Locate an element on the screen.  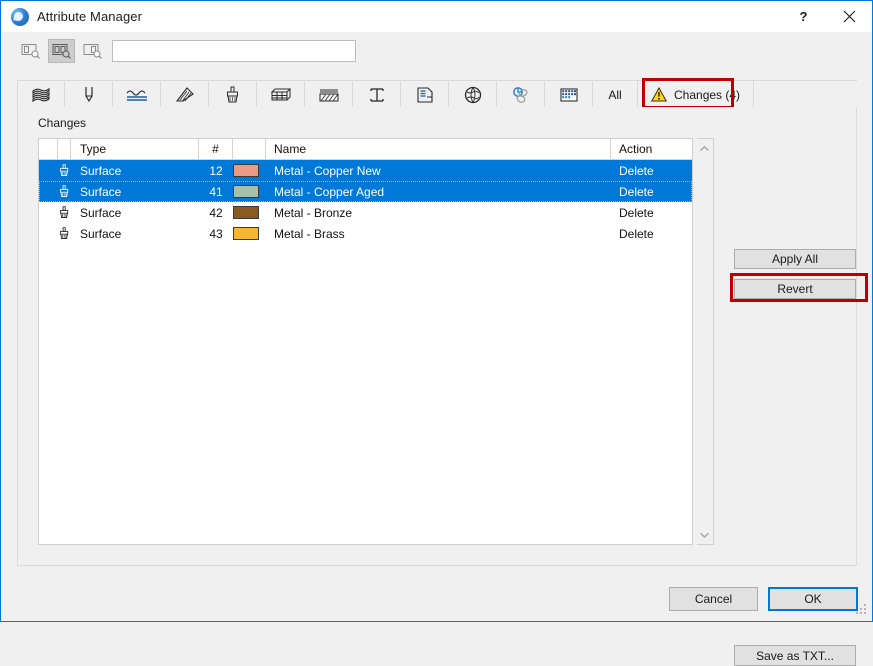
tab-operation-profiles is located at coordinates (569, 94).